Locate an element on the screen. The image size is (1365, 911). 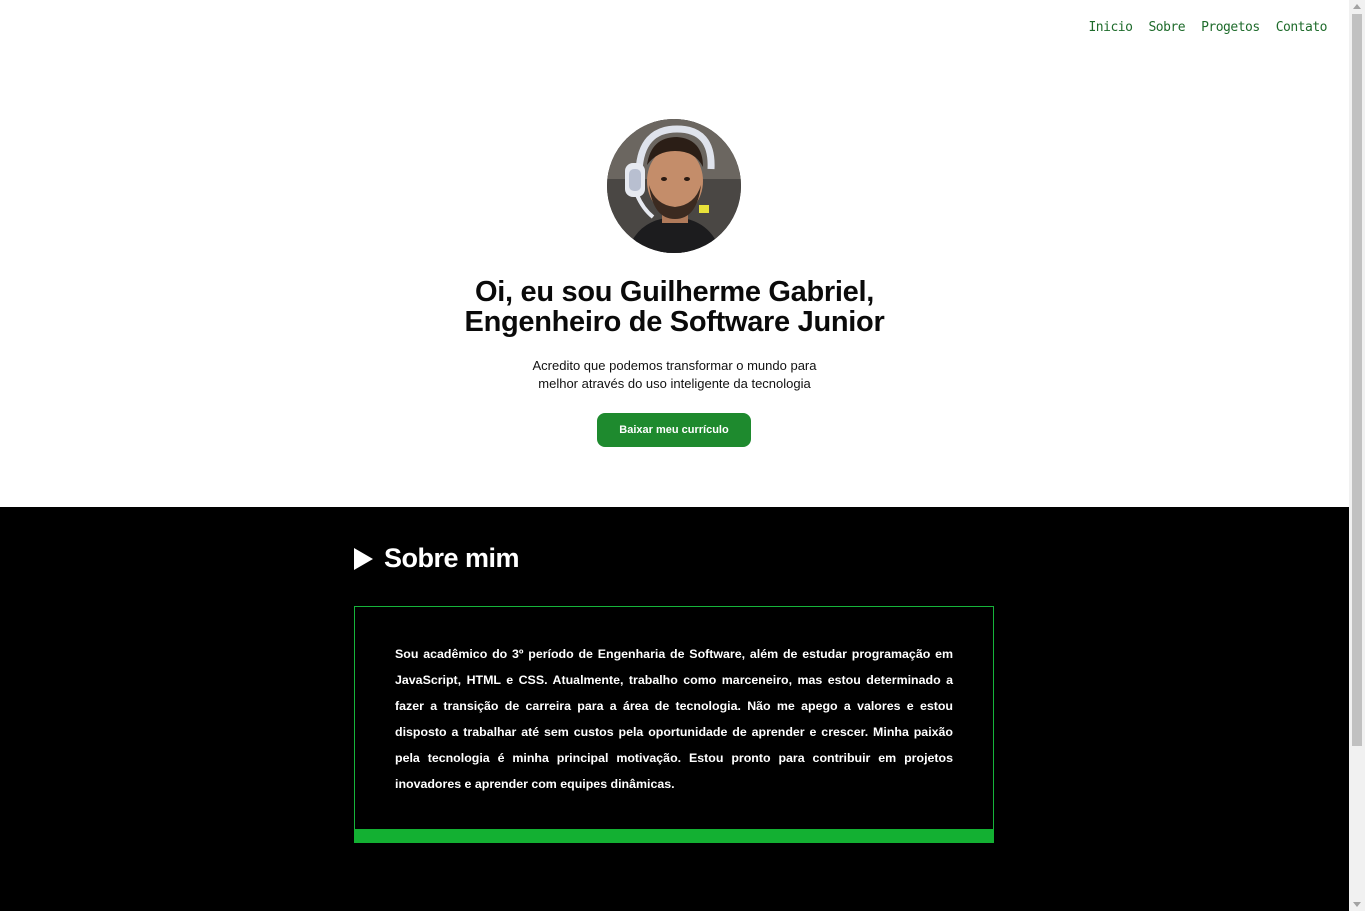
about-heading: Sobre mim is located at coordinates (437, 558).